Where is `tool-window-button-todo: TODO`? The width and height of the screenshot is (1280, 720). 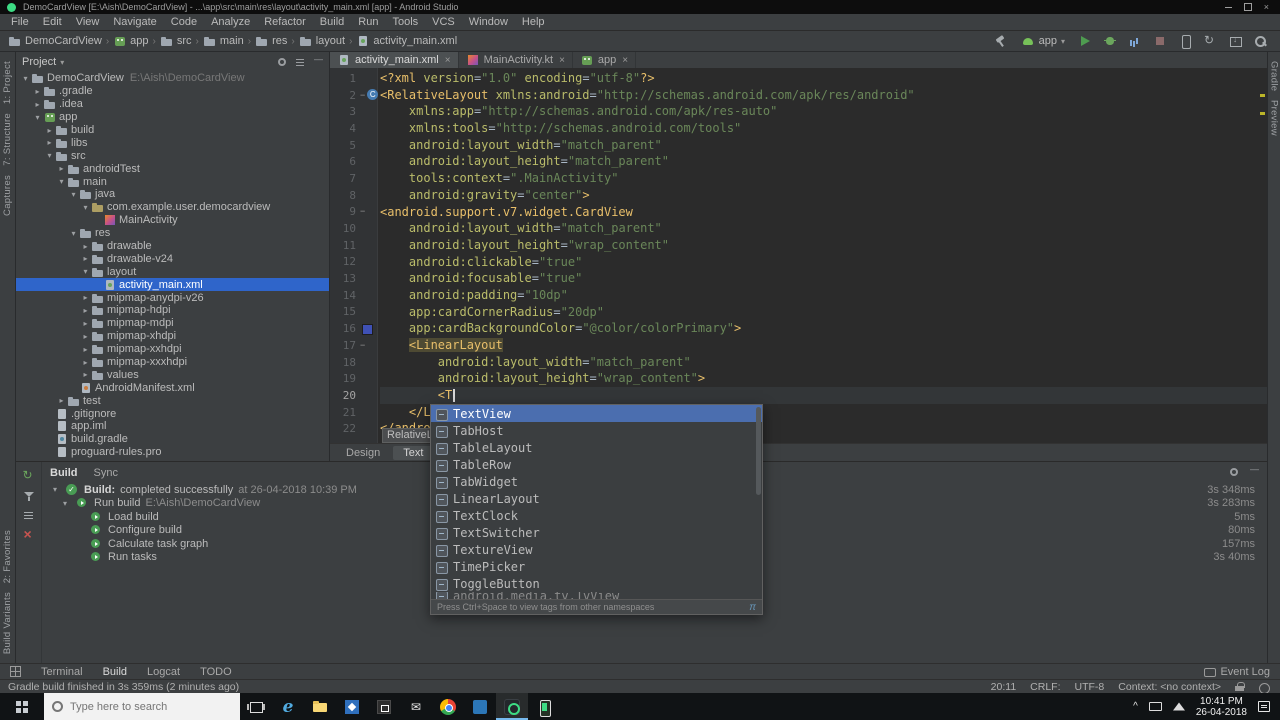 tool-window-button-todo: TODO is located at coordinates (216, 672).